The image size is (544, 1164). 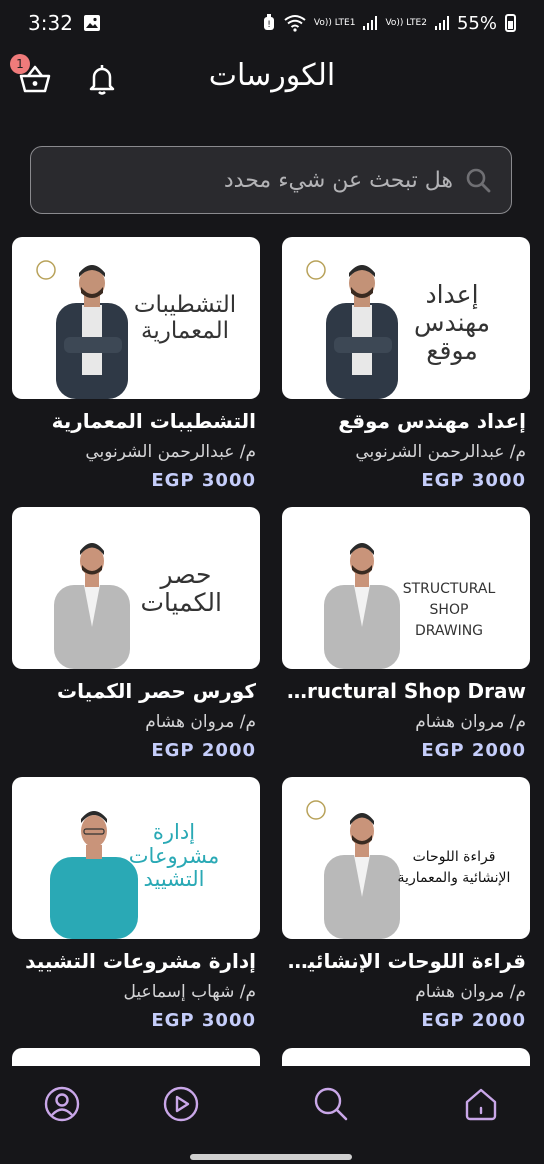 What do you see at coordinates (272, 1115) in the screenshot?
I see `bottom-navigation` at bounding box center [272, 1115].